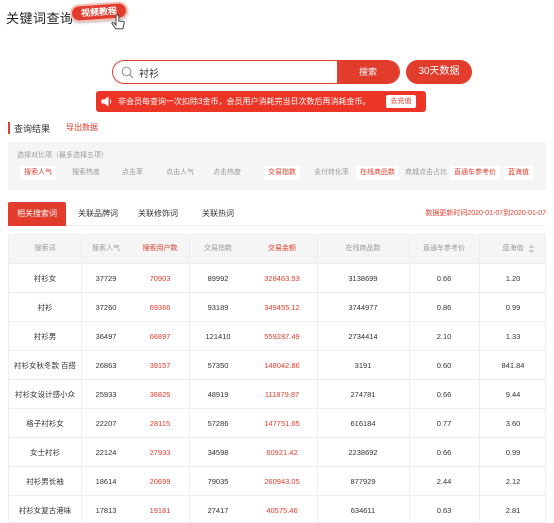 The image size is (554, 523). Describe the element at coordinates (218, 336) in the screenshot. I see `table-cell: 121410` at that location.